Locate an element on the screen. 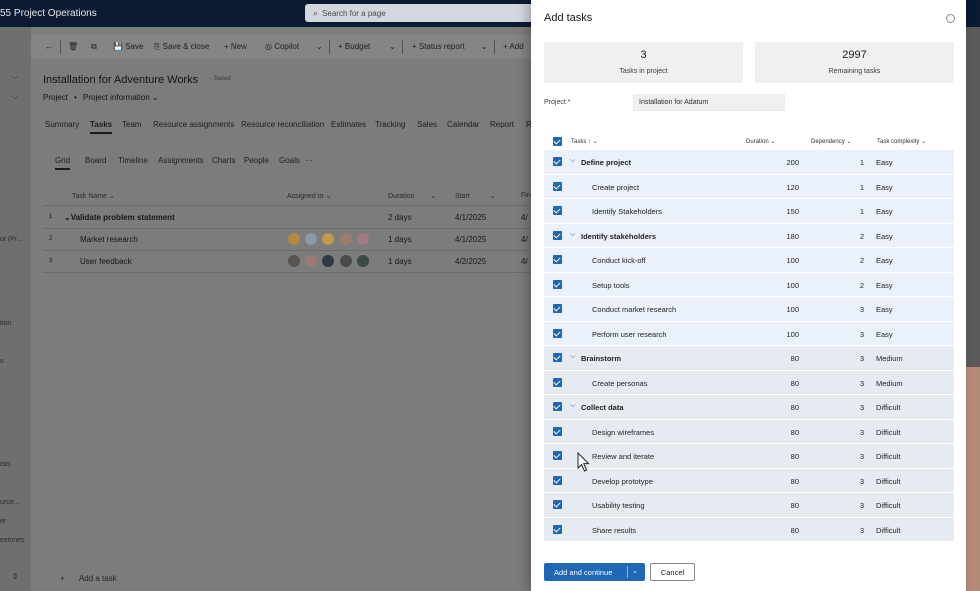 This screenshot has height=591, width=980. col-tasks: Tasks ↑ ⌄ is located at coordinates (584, 141).